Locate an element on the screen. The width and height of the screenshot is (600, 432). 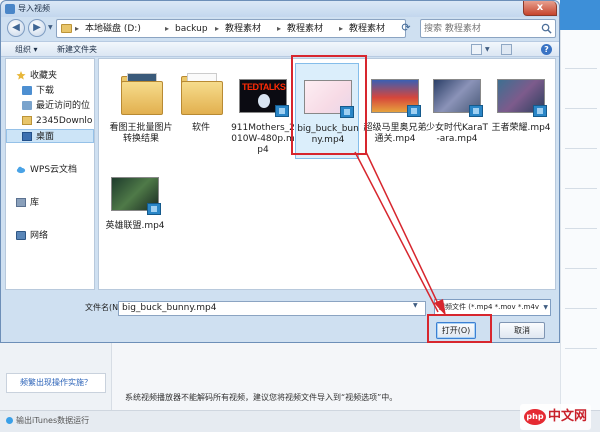
background-right-panel is located at coordinates (580, 220).